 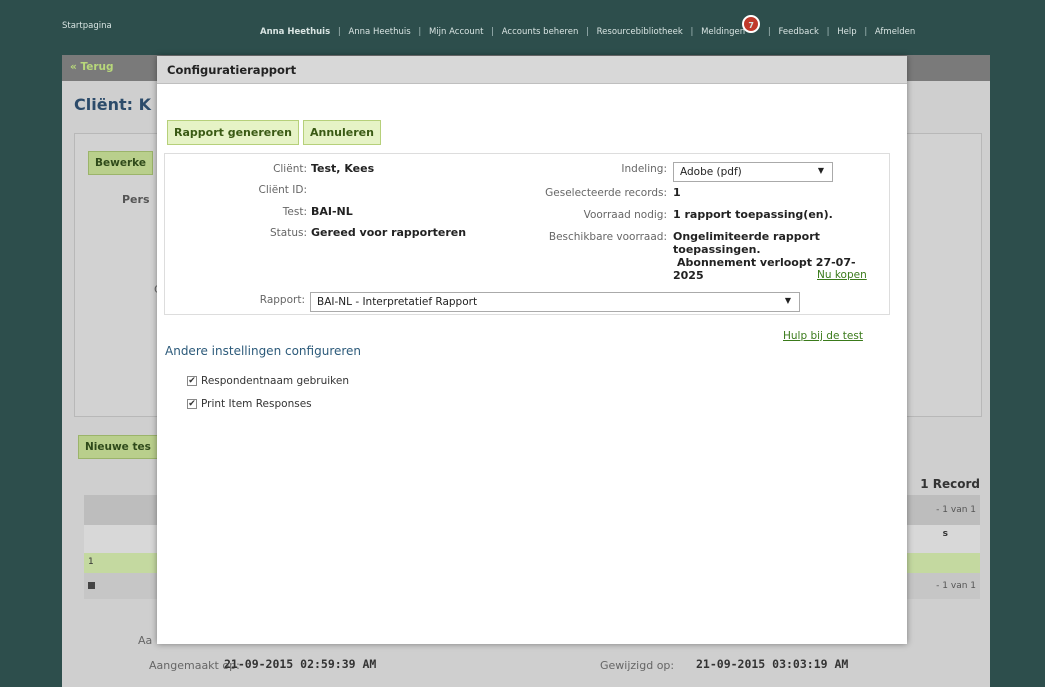 What do you see at coordinates (717, 249) in the screenshot?
I see `stock-available-line2: toepassingen.` at bounding box center [717, 249].